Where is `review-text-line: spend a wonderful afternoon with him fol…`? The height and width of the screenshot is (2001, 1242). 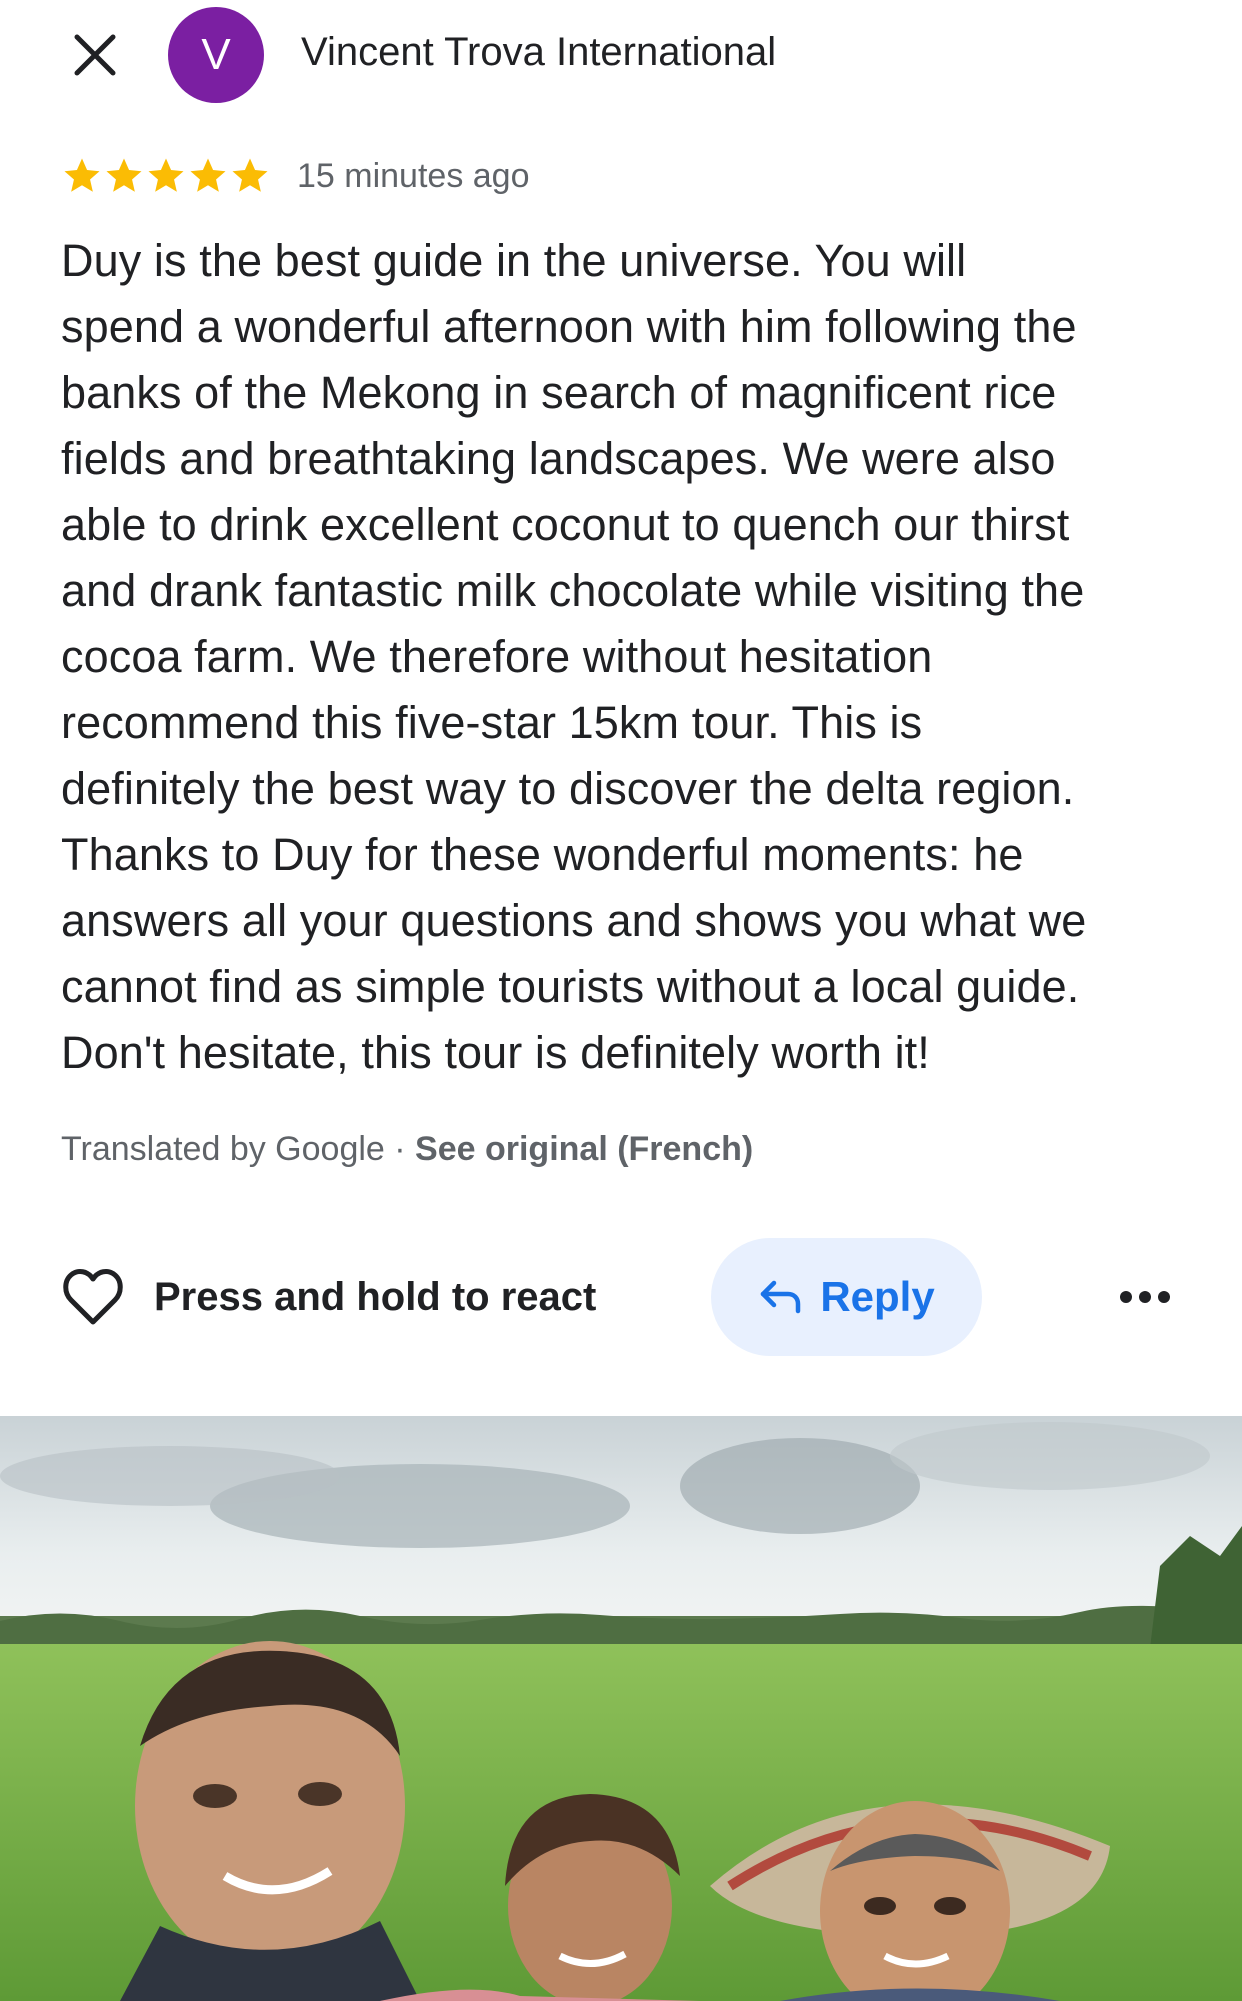 review-text-line: spend a wonderful afternoon with him fol… is located at coordinates (569, 326).